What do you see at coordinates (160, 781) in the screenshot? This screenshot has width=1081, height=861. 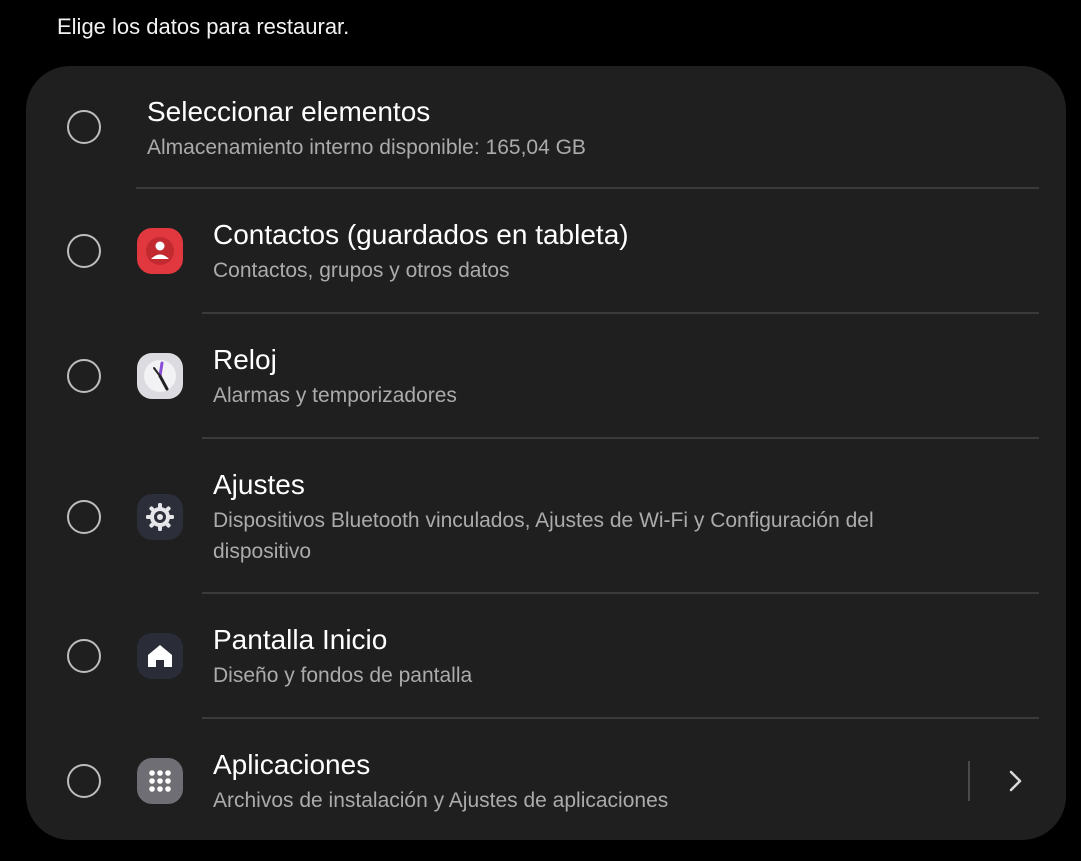 I see `apps-grid-icon` at bounding box center [160, 781].